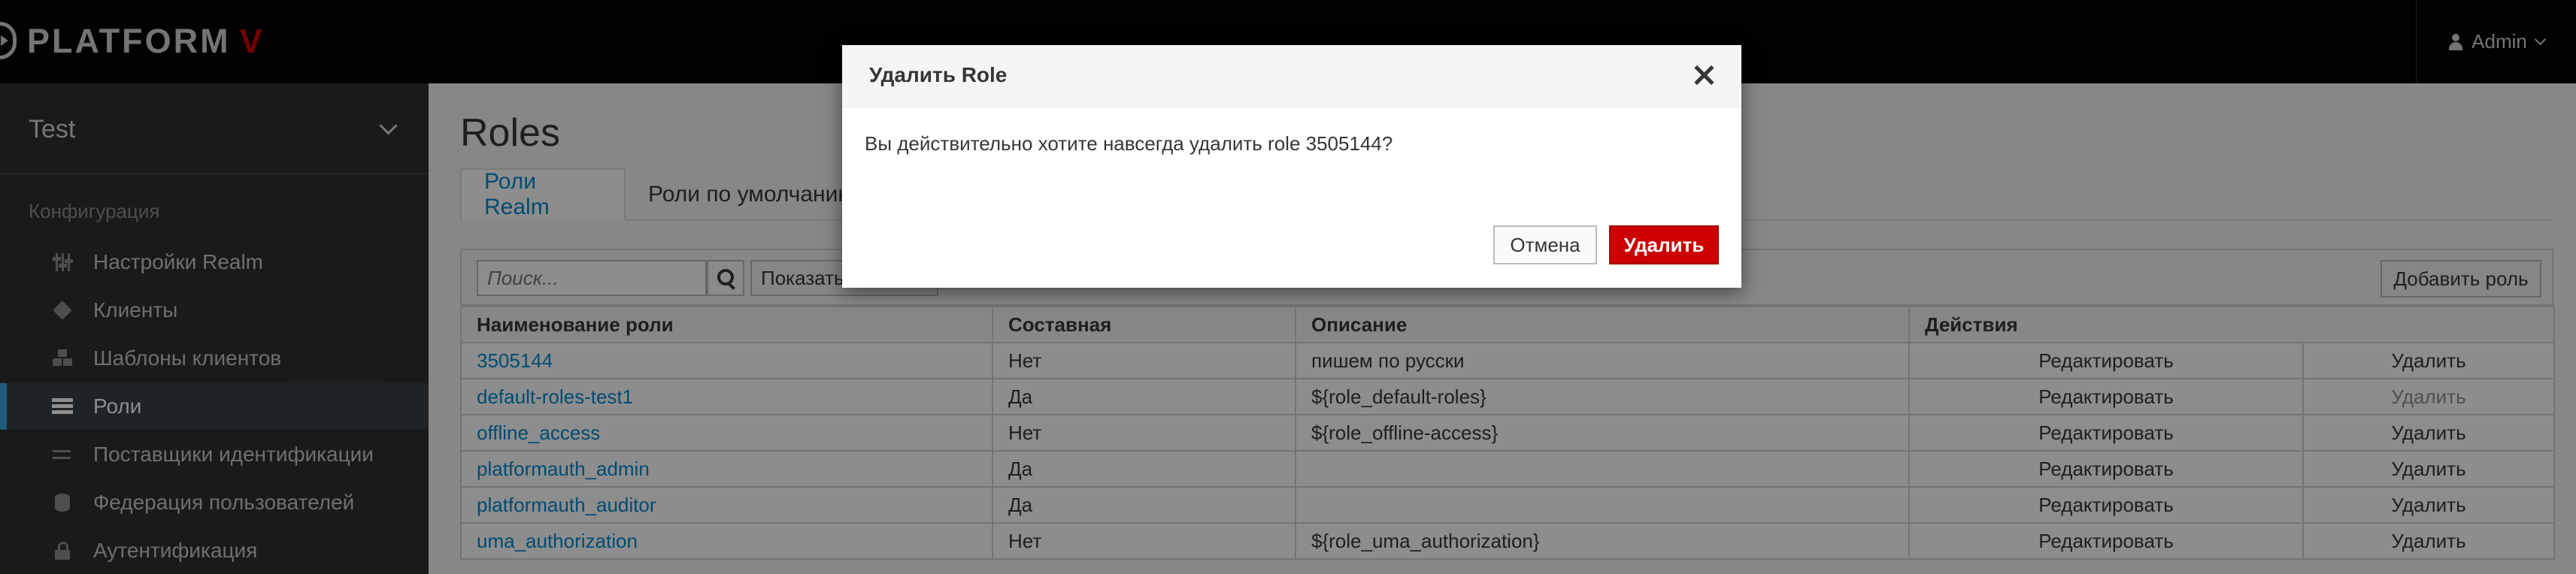  I want to click on close-icon, so click(1704, 75).